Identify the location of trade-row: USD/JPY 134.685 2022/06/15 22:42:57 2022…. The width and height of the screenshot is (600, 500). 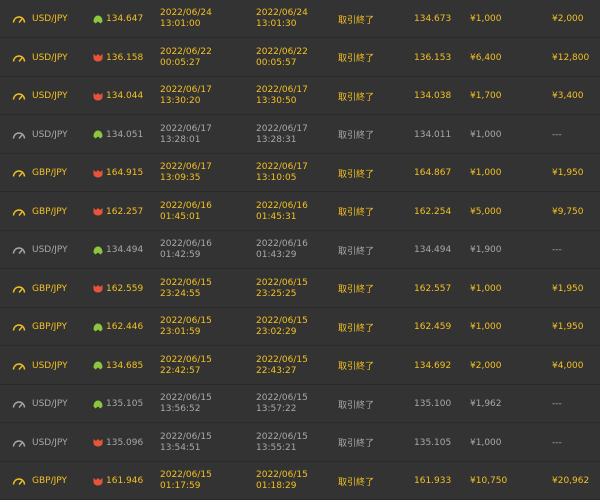
(300, 366).